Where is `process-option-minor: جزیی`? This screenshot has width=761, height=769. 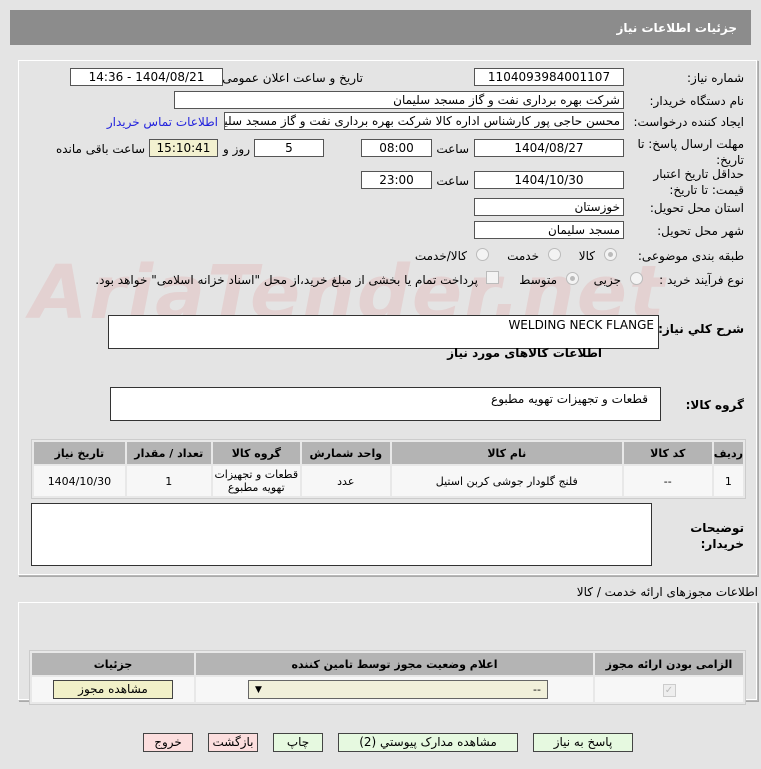
process-option-minor: جزیی is located at coordinates (607, 280).